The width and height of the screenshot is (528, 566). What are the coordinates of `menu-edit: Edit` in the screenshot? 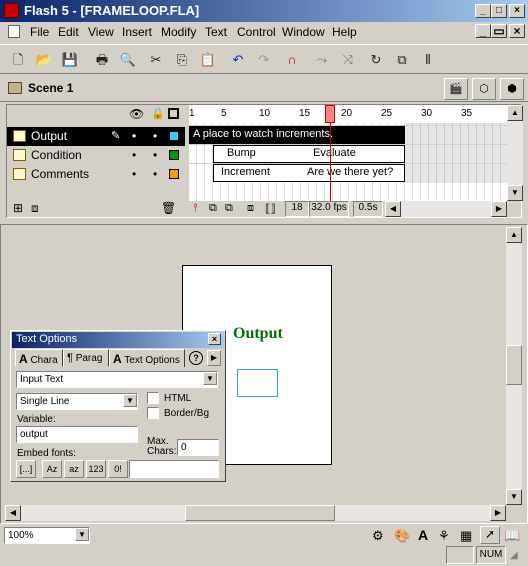 It's located at (68, 32).